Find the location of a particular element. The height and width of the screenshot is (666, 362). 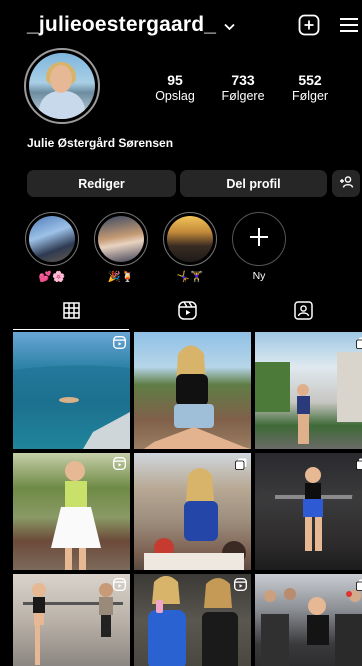

username-switcher: _julieoestergaard_ is located at coordinates (131, 25).